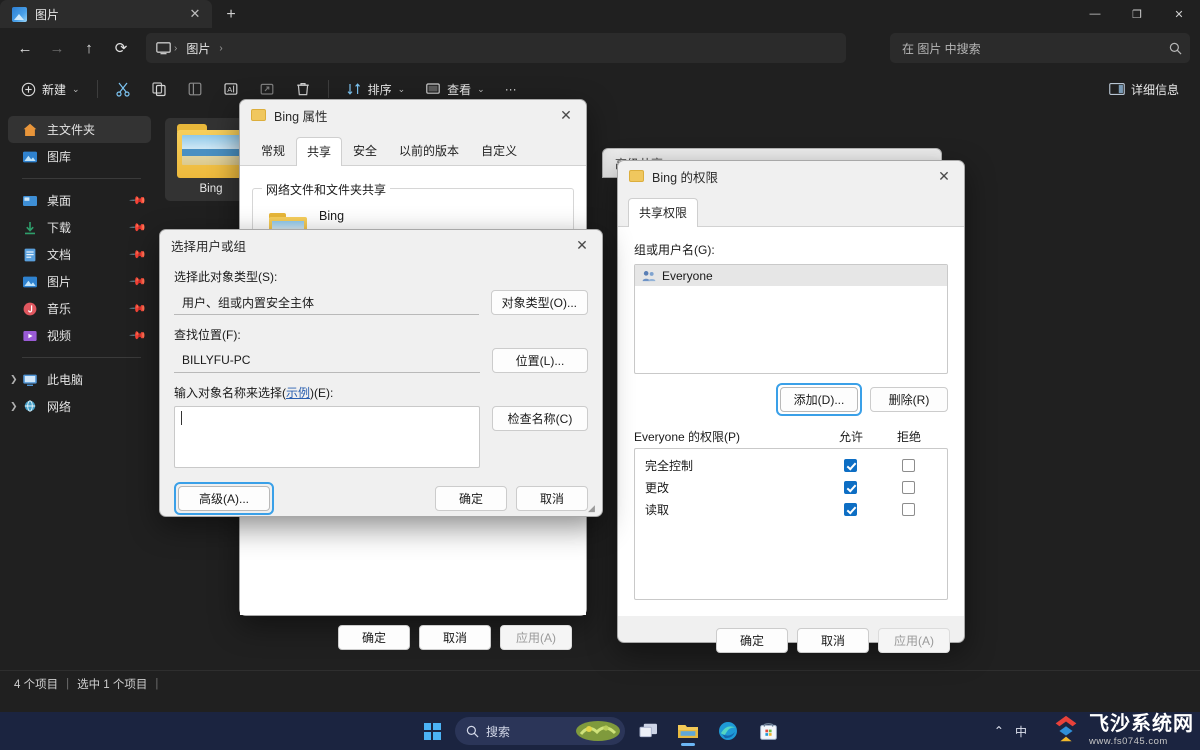 The height and width of the screenshot is (750, 1200). Describe the element at coordinates (198, 48) in the screenshot. I see `breadcrumb-item-pictures: 图片` at that location.